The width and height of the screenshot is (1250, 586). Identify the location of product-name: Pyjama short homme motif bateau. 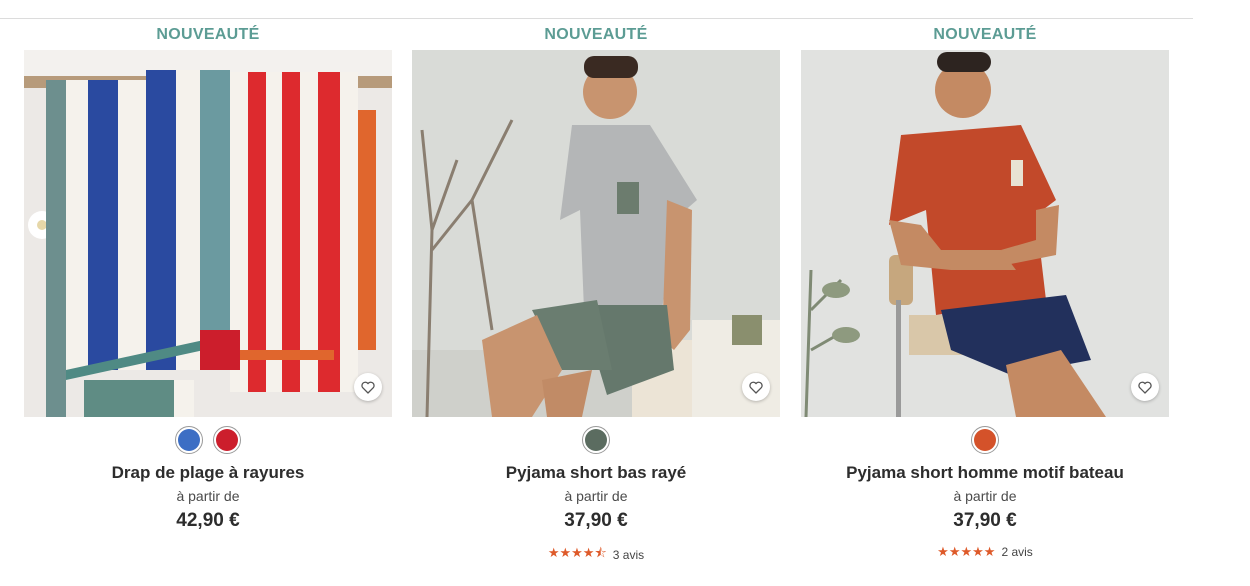
(985, 473).